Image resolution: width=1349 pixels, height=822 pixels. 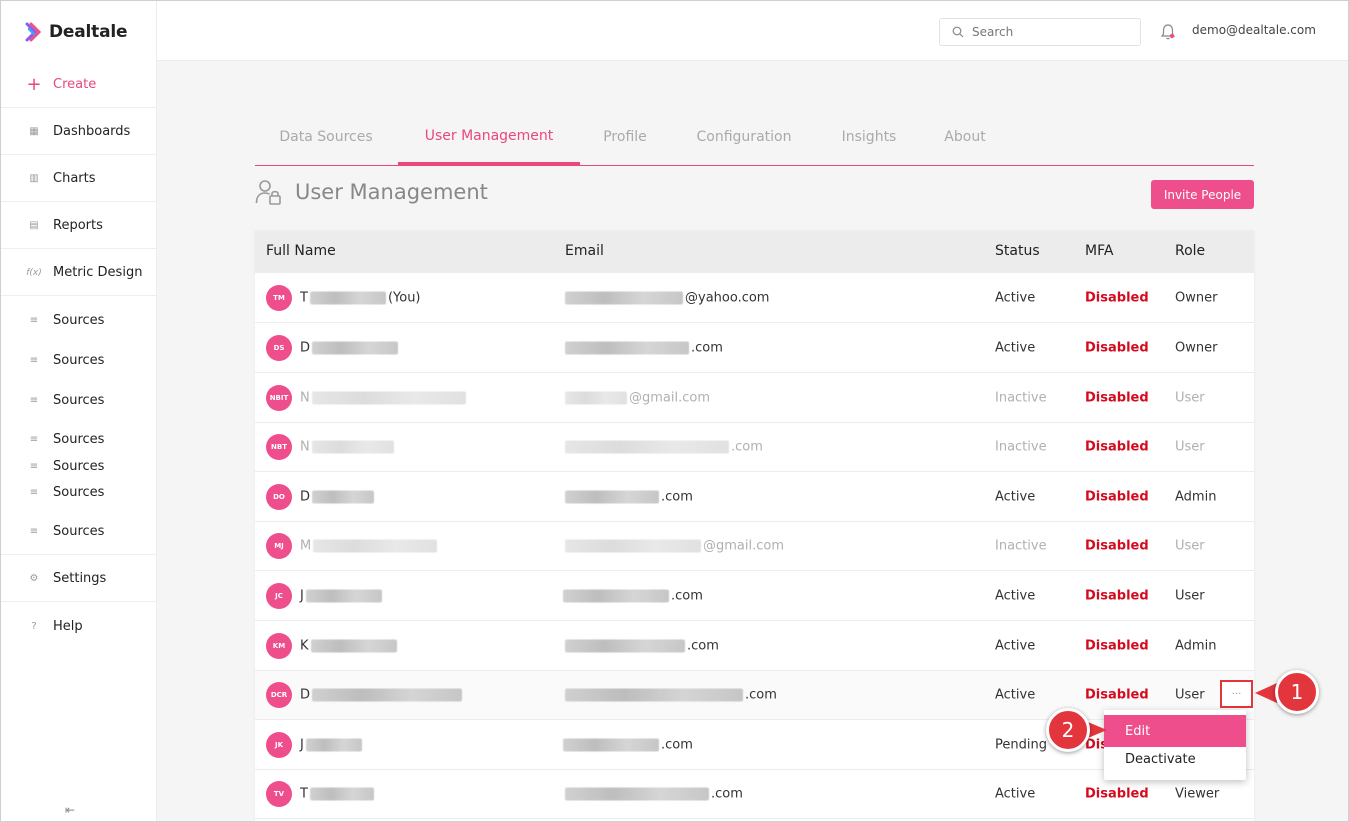 What do you see at coordinates (754, 497) in the screenshot?
I see `table-row: DO D .com Active Disabled Admin` at bounding box center [754, 497].